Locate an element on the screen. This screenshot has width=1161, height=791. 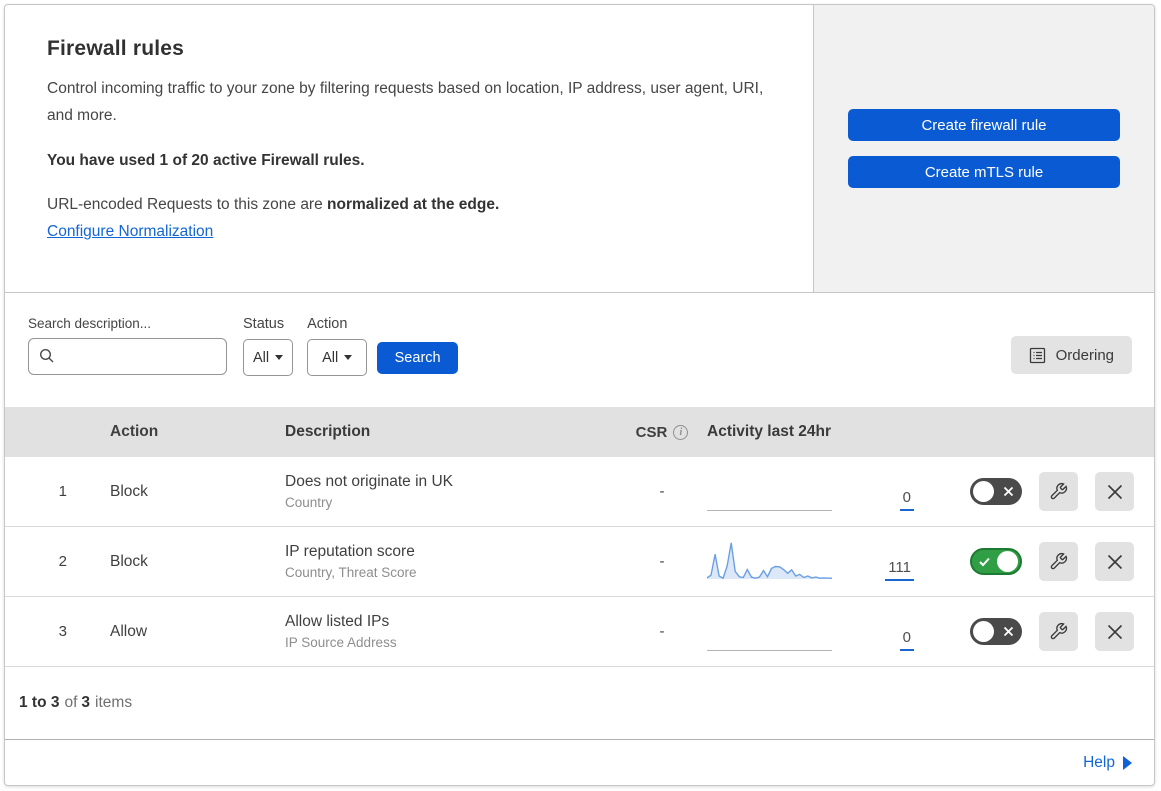
toggle-check-icon is located at coordinates (984, 562).